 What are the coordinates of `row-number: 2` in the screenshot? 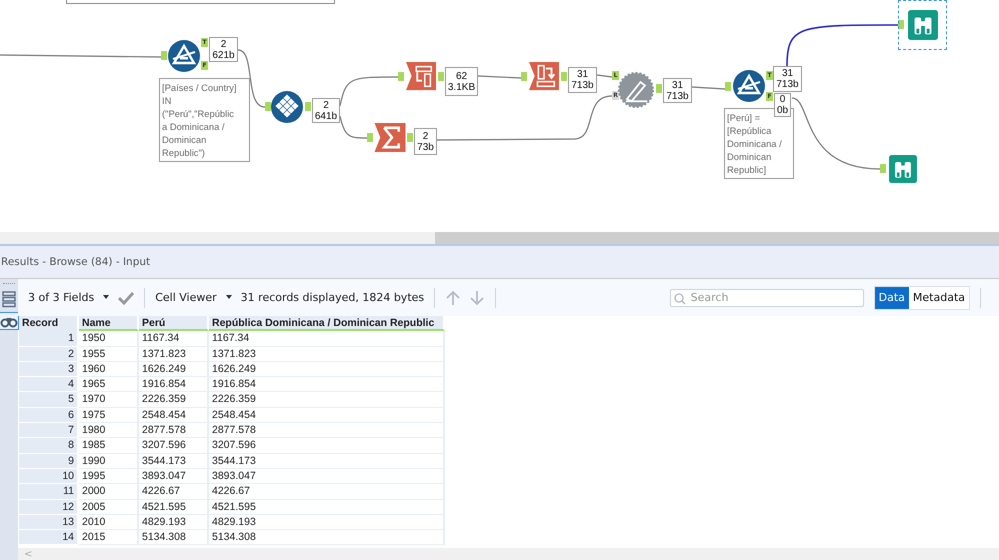 It's located at (49, 354).